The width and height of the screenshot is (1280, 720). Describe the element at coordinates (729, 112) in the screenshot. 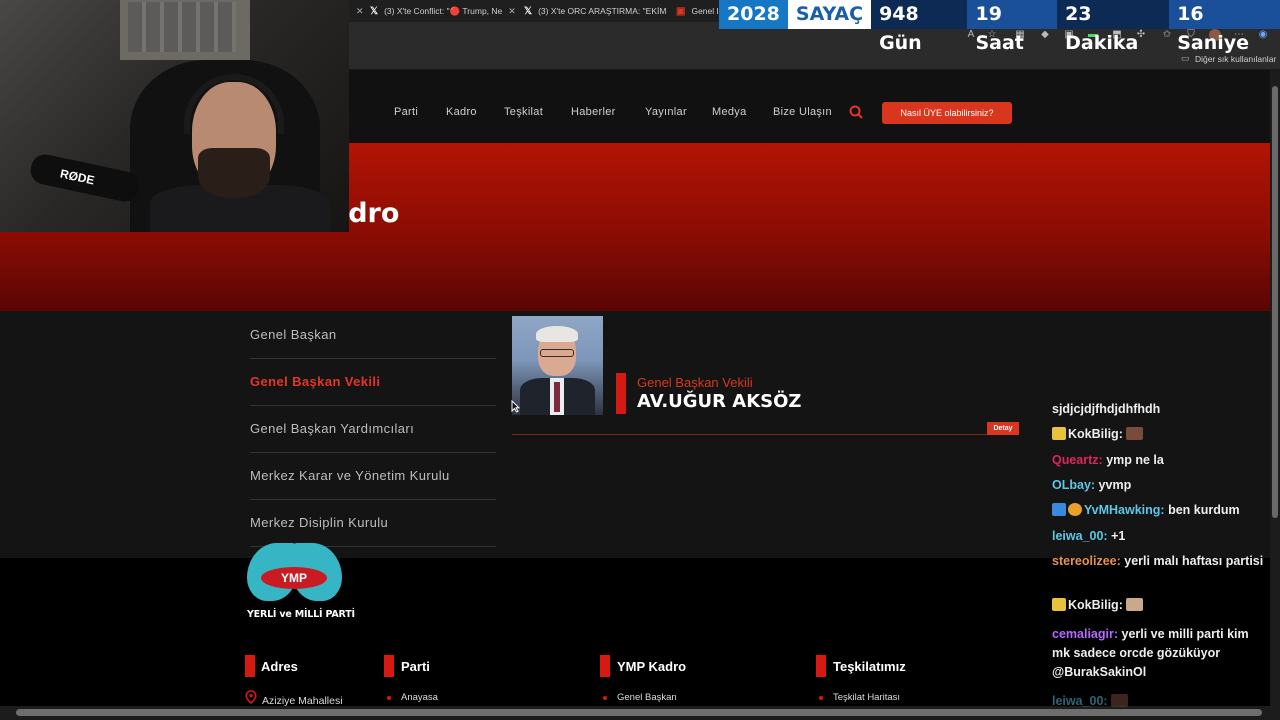

I see `nav-item-medya: Medya` at that location.